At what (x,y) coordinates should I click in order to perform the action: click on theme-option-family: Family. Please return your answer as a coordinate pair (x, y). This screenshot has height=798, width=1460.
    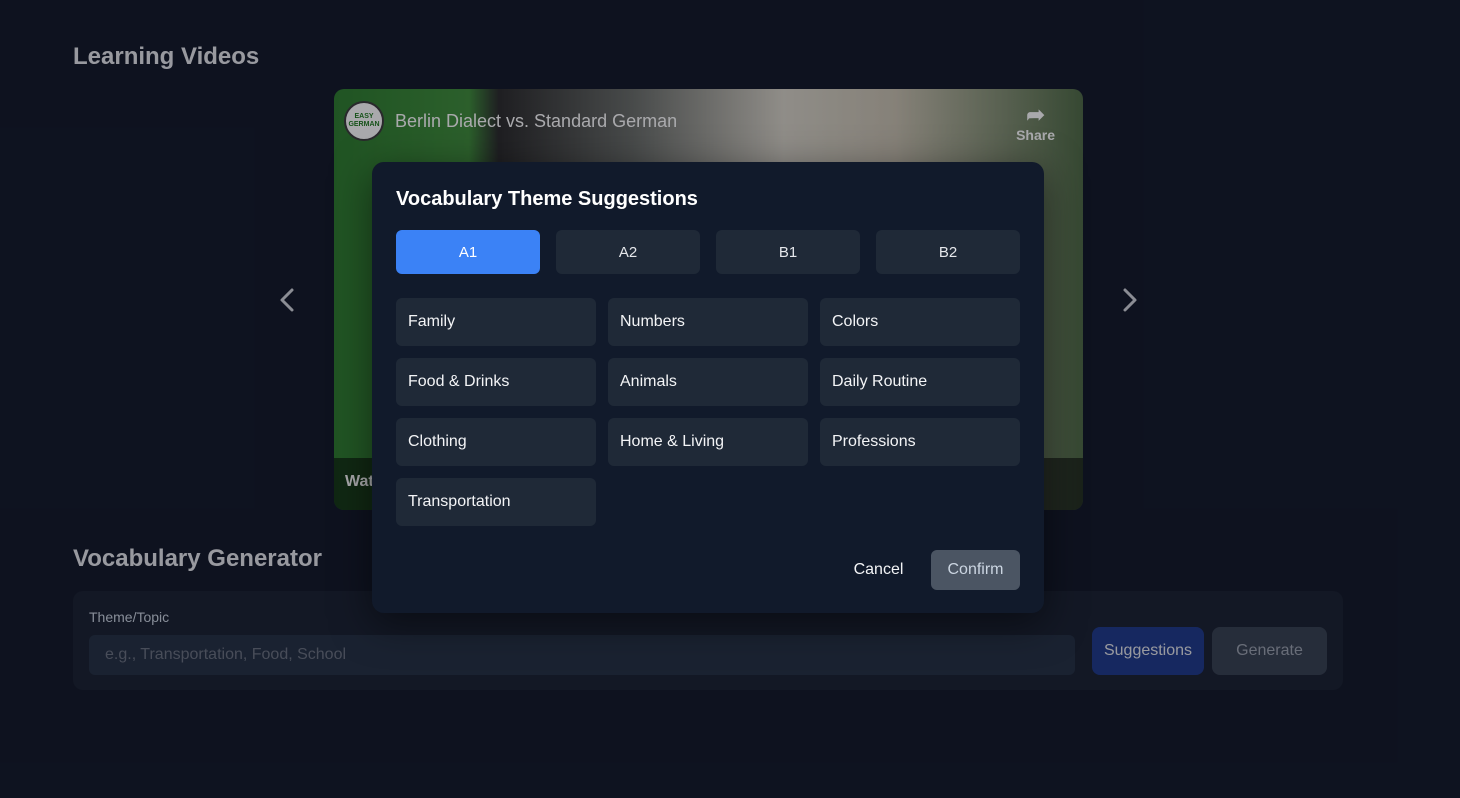
    Looking at the image, I should click on (496, 322).